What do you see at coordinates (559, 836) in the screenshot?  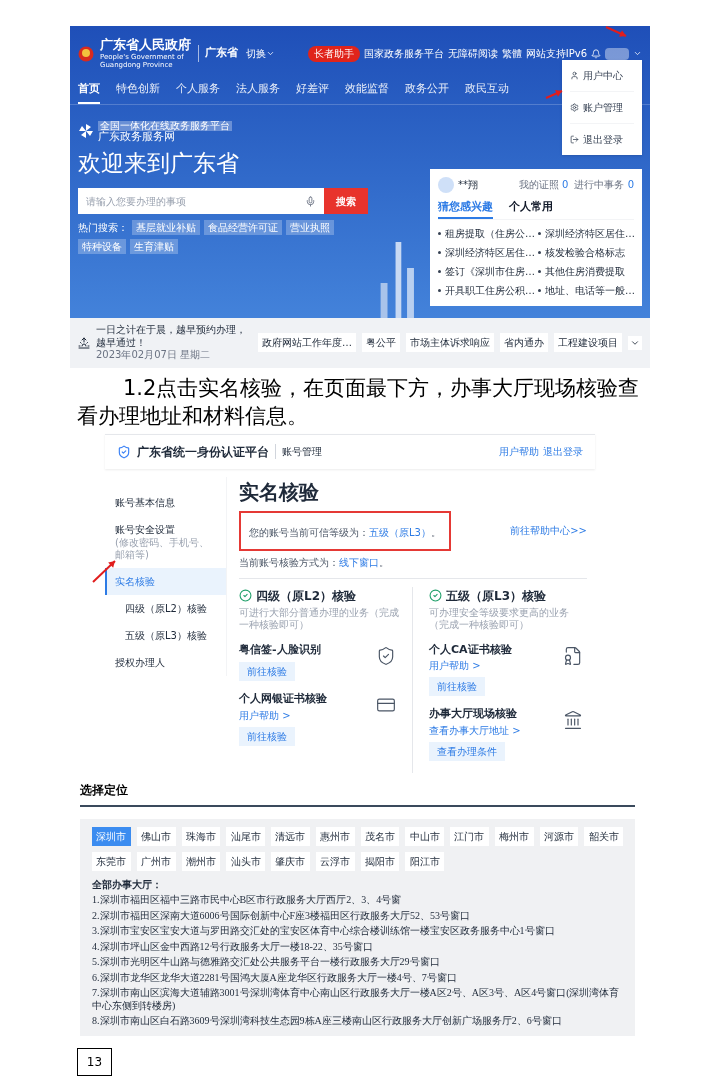 I see `city-button: 河源市` at bounding box center [559, 836].